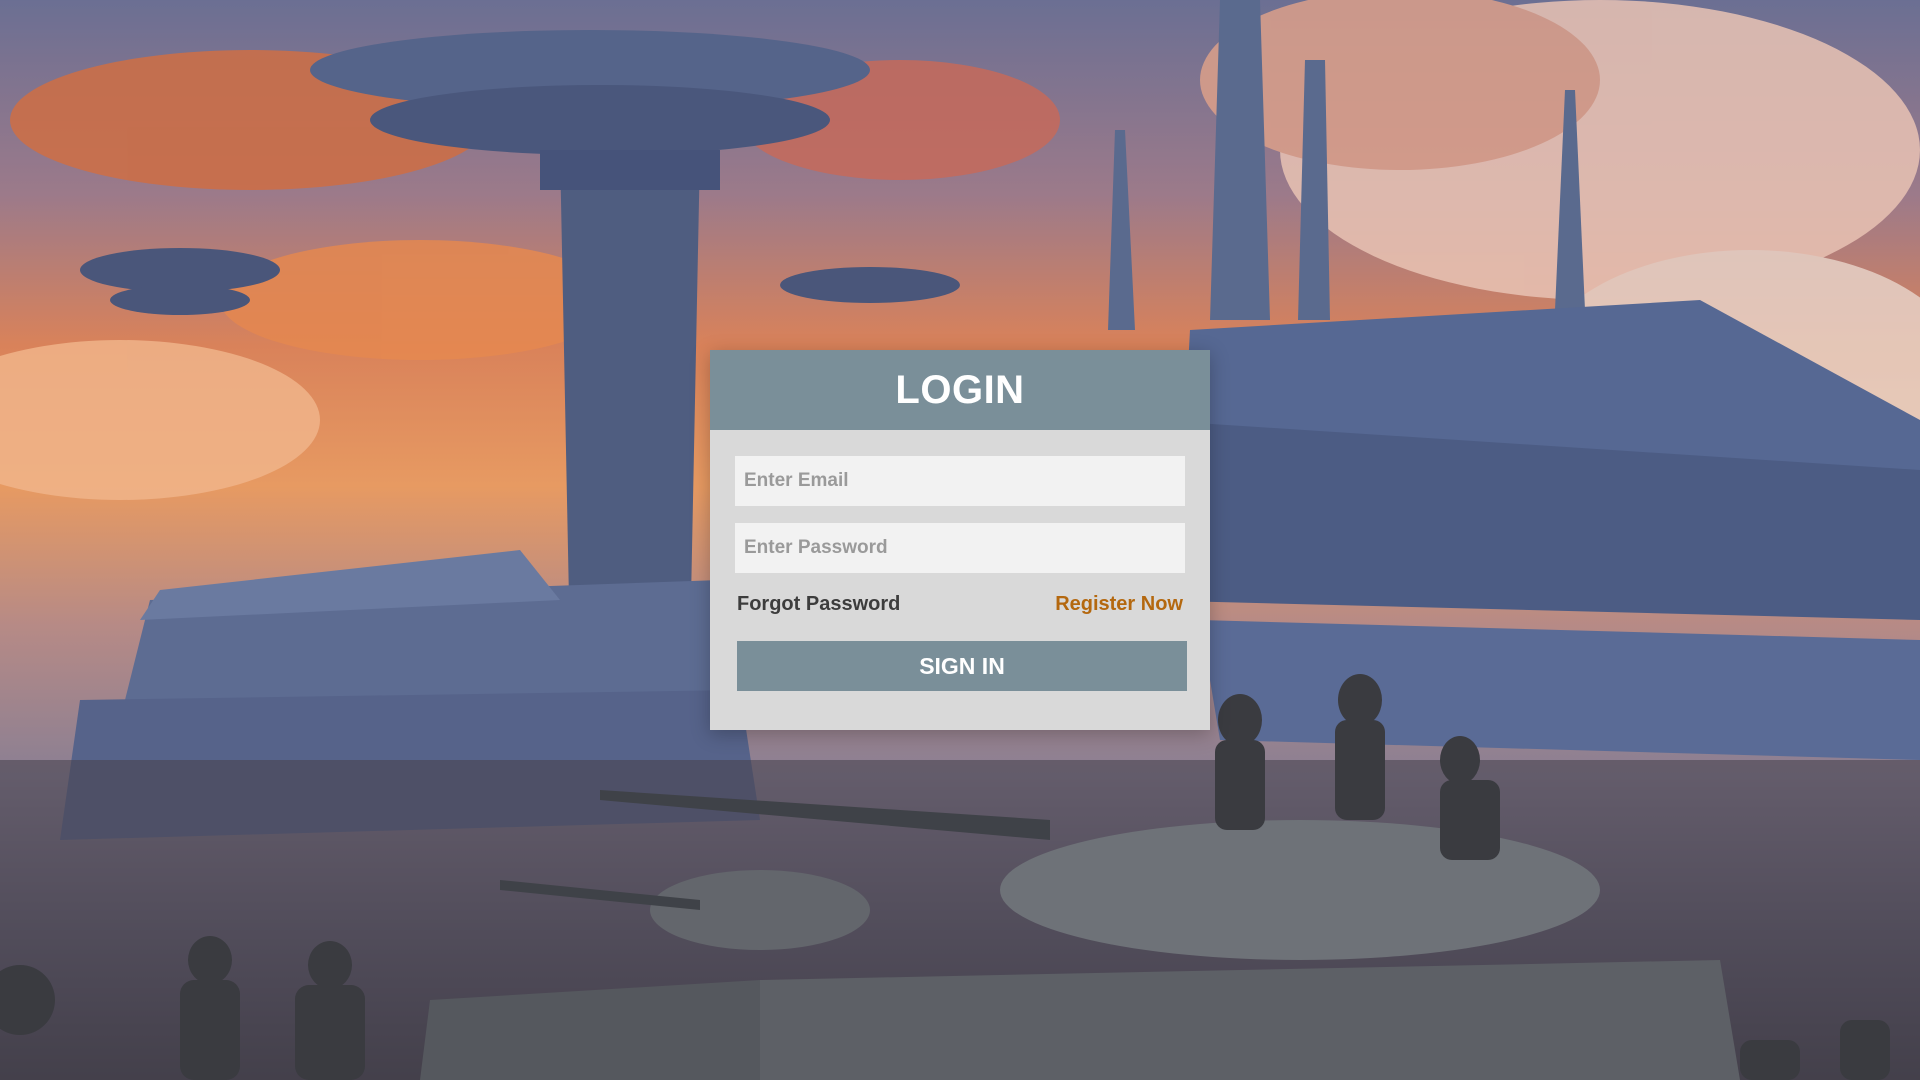  I want to click on auth-links-row: Forgot Password Register Now, so click(960, 604).